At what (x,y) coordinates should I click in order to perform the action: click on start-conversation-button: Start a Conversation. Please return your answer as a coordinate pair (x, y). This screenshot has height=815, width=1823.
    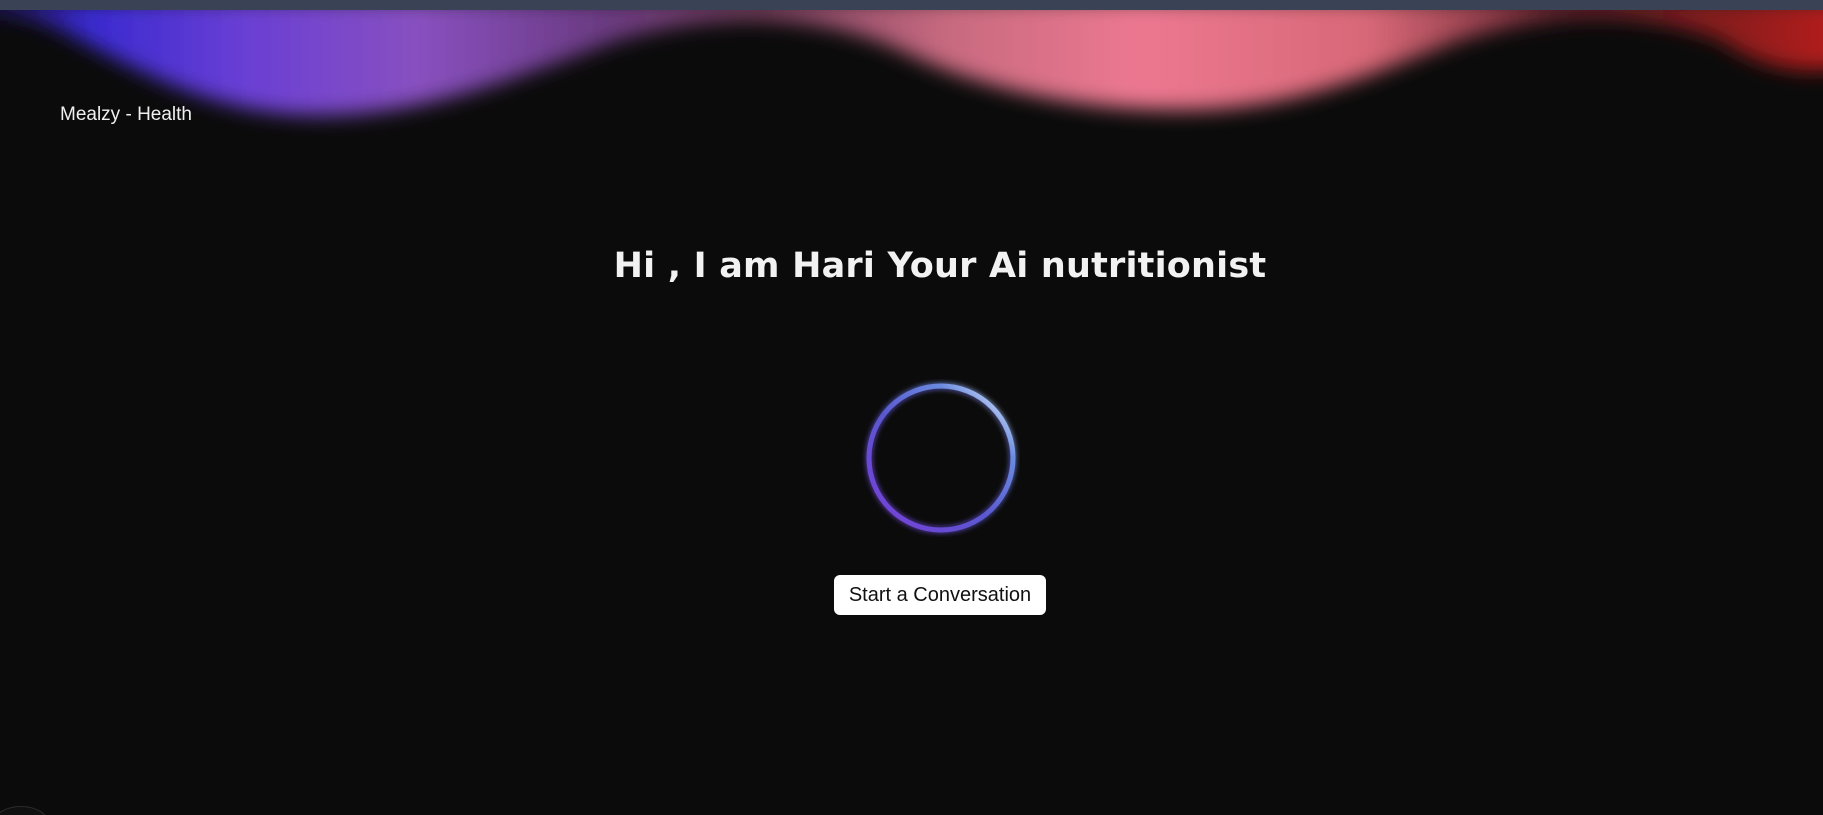
    Looking at the image, I should click on (940, 595).